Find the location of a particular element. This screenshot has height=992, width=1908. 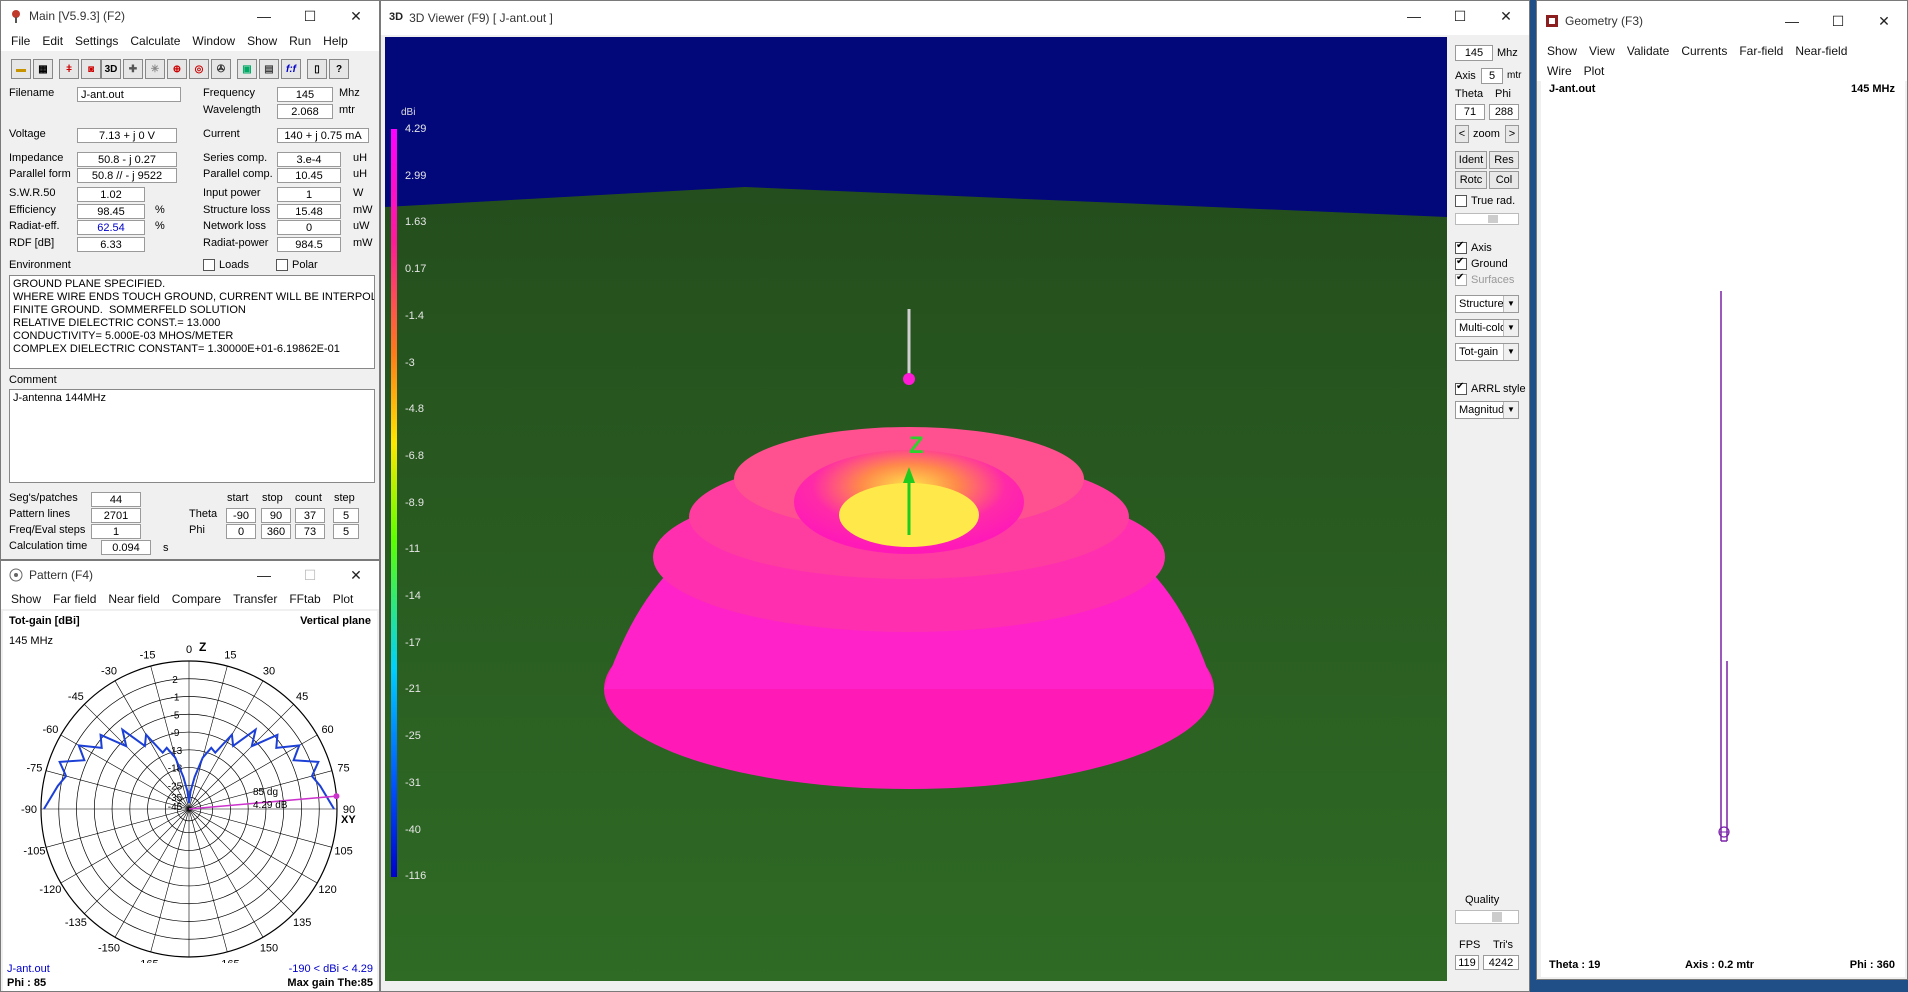

true-rad-check-box is located at coordinates (1461, 201).